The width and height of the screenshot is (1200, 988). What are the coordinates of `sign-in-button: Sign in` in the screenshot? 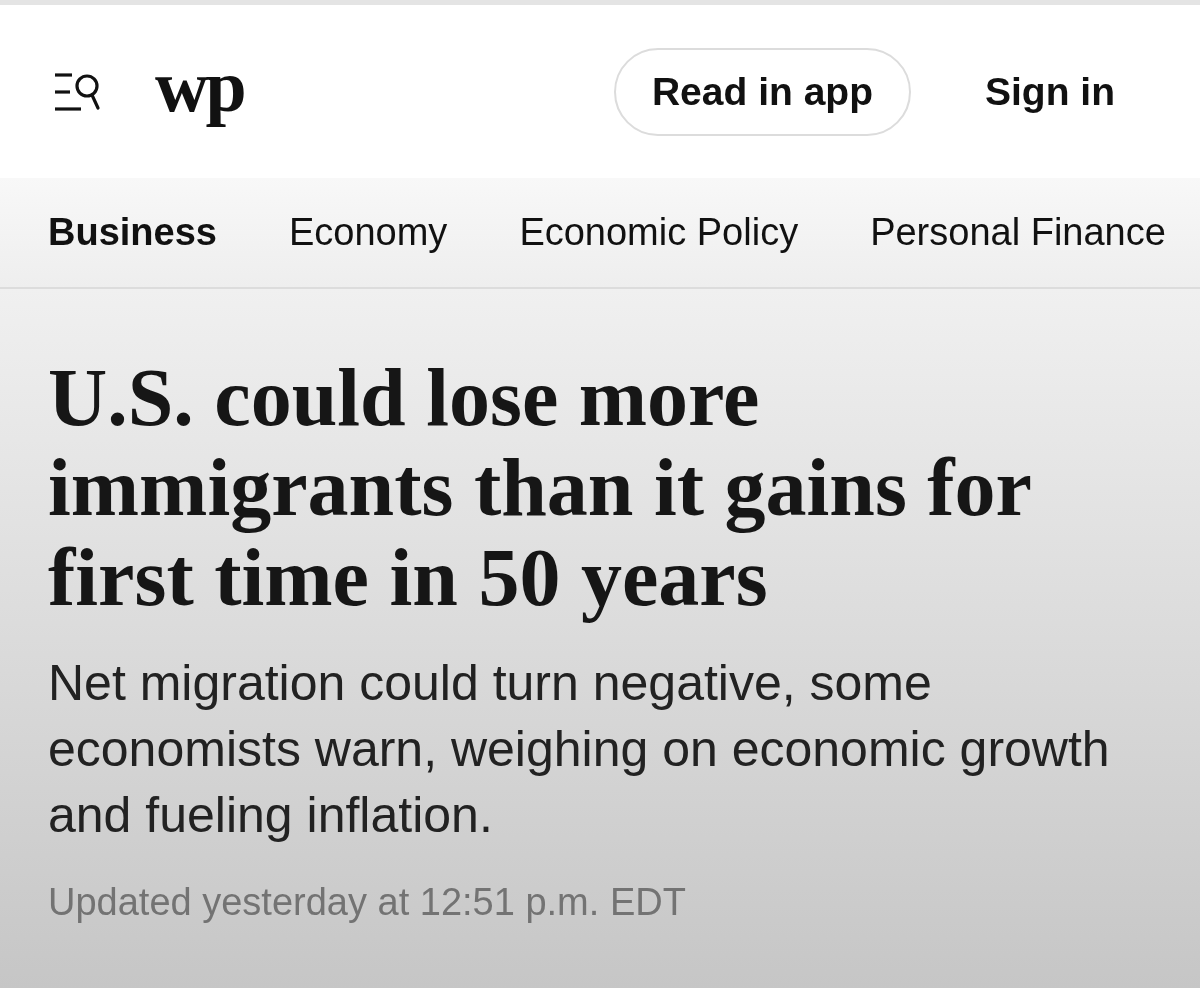 It's located at (1050, 91).